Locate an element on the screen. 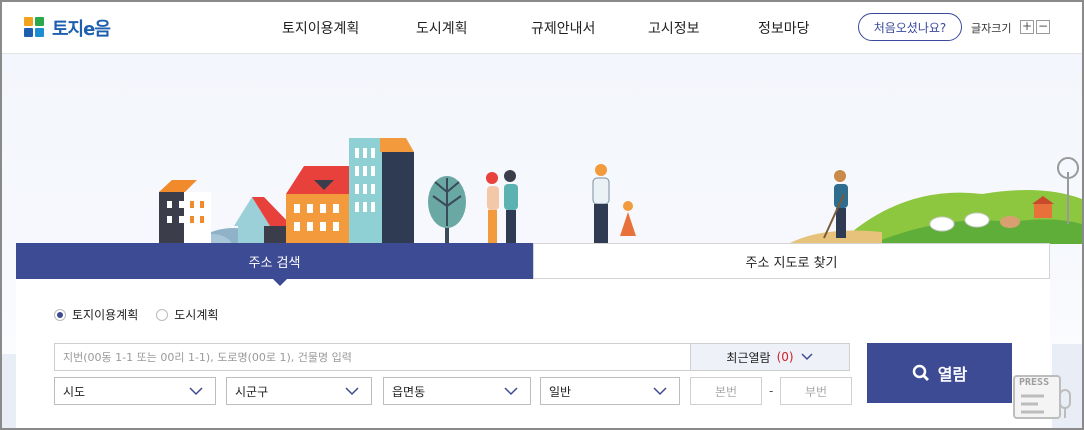  radio-land-use-plan: 토지이용계획 is located at coordinates (96, 314).